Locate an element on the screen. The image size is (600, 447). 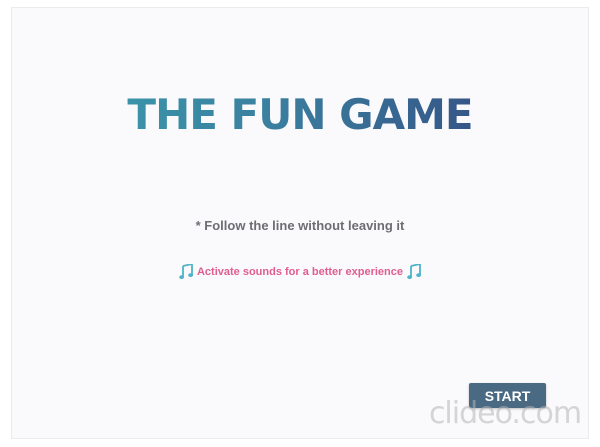
game-title: THE FUN GAME is located at coordinates (300, 114).